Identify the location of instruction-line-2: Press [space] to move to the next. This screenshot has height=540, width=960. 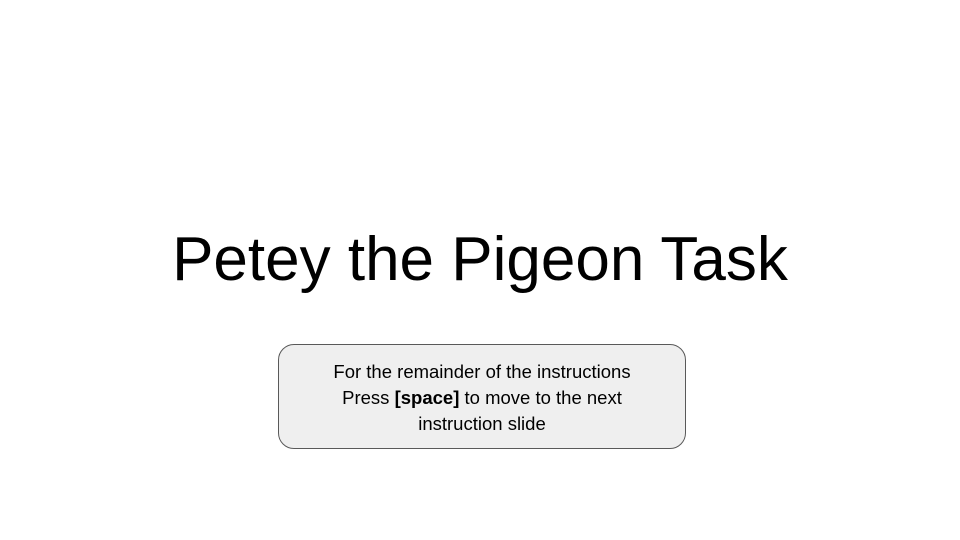
(482, 398).